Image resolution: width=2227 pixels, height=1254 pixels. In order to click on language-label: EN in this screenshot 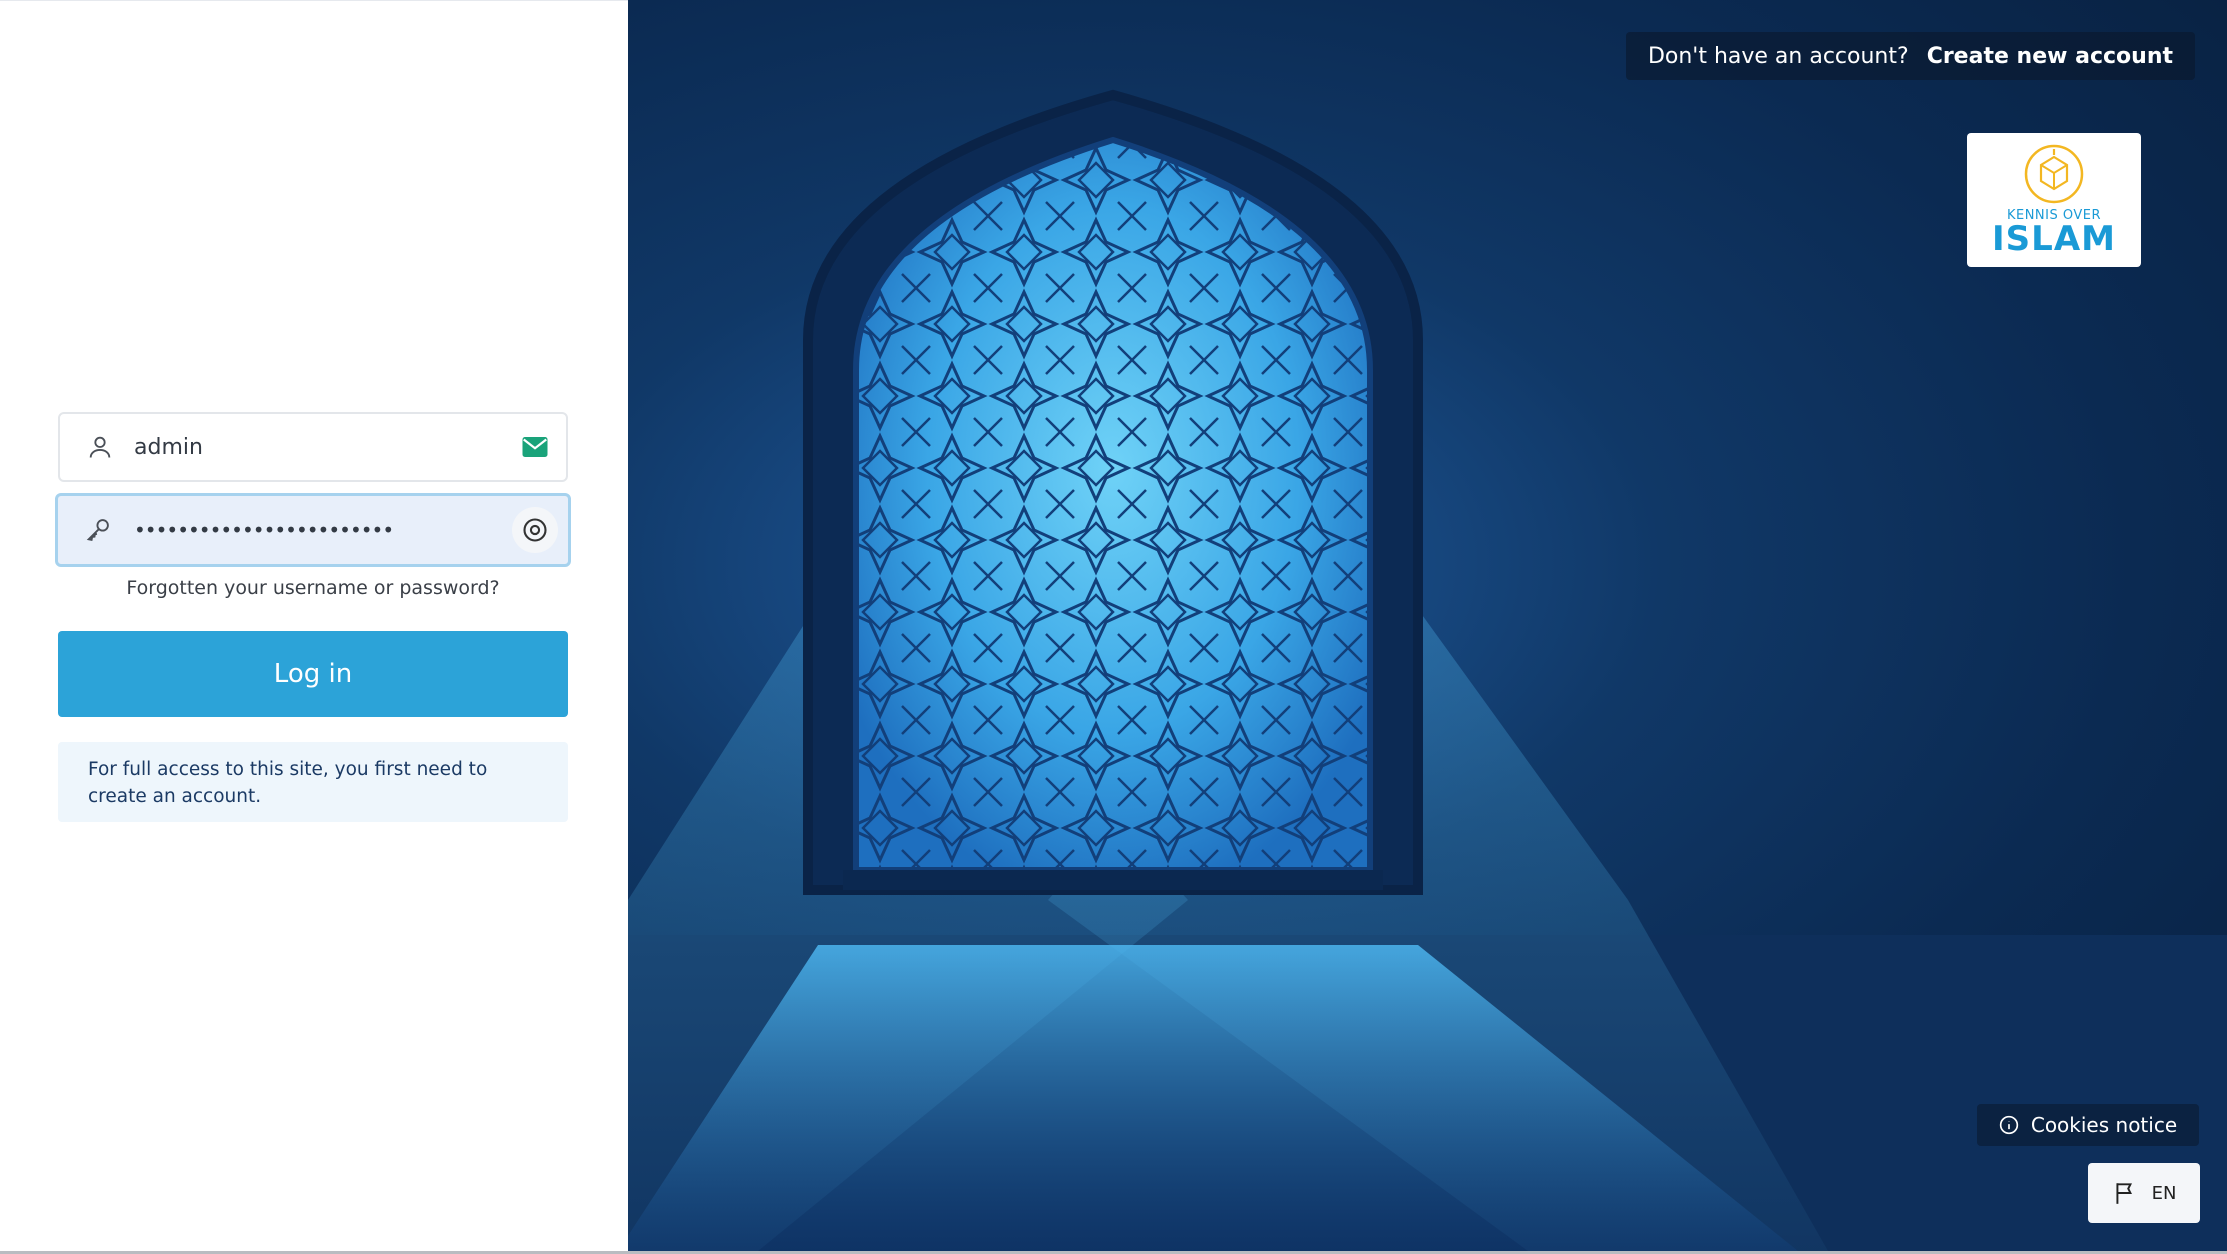, I will do `click(2164, 1193)`.